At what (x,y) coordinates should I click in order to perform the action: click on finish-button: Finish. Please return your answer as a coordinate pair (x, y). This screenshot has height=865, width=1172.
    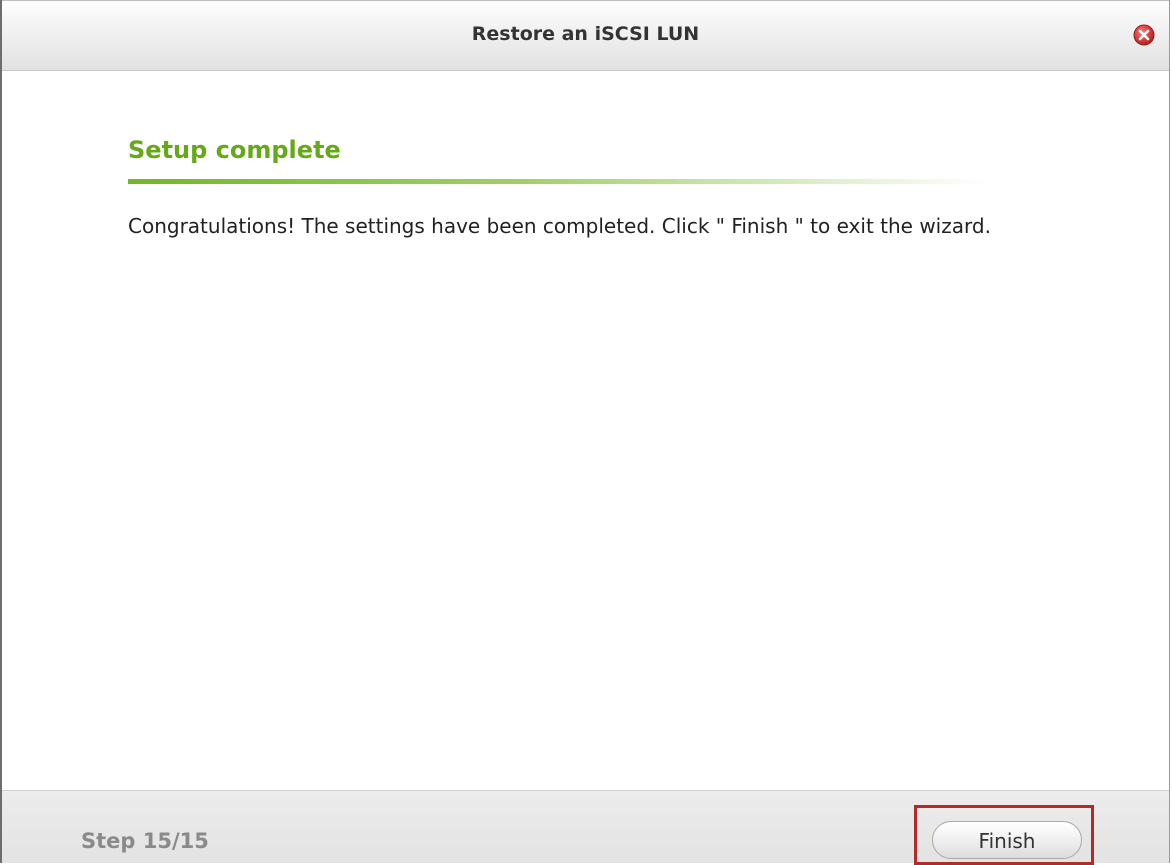
    Looking at the image, I should click on (1007, 840).